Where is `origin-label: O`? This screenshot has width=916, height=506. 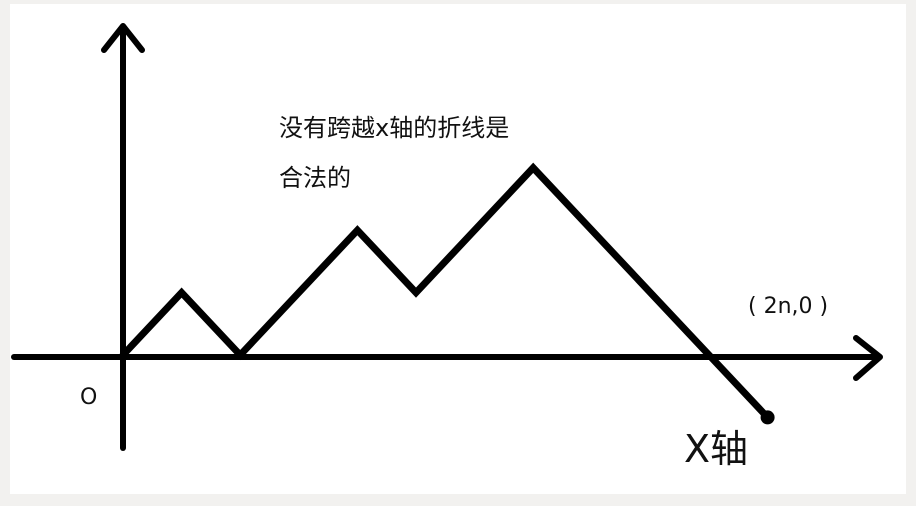 origin-label: O is located at coordinates (88, 397).